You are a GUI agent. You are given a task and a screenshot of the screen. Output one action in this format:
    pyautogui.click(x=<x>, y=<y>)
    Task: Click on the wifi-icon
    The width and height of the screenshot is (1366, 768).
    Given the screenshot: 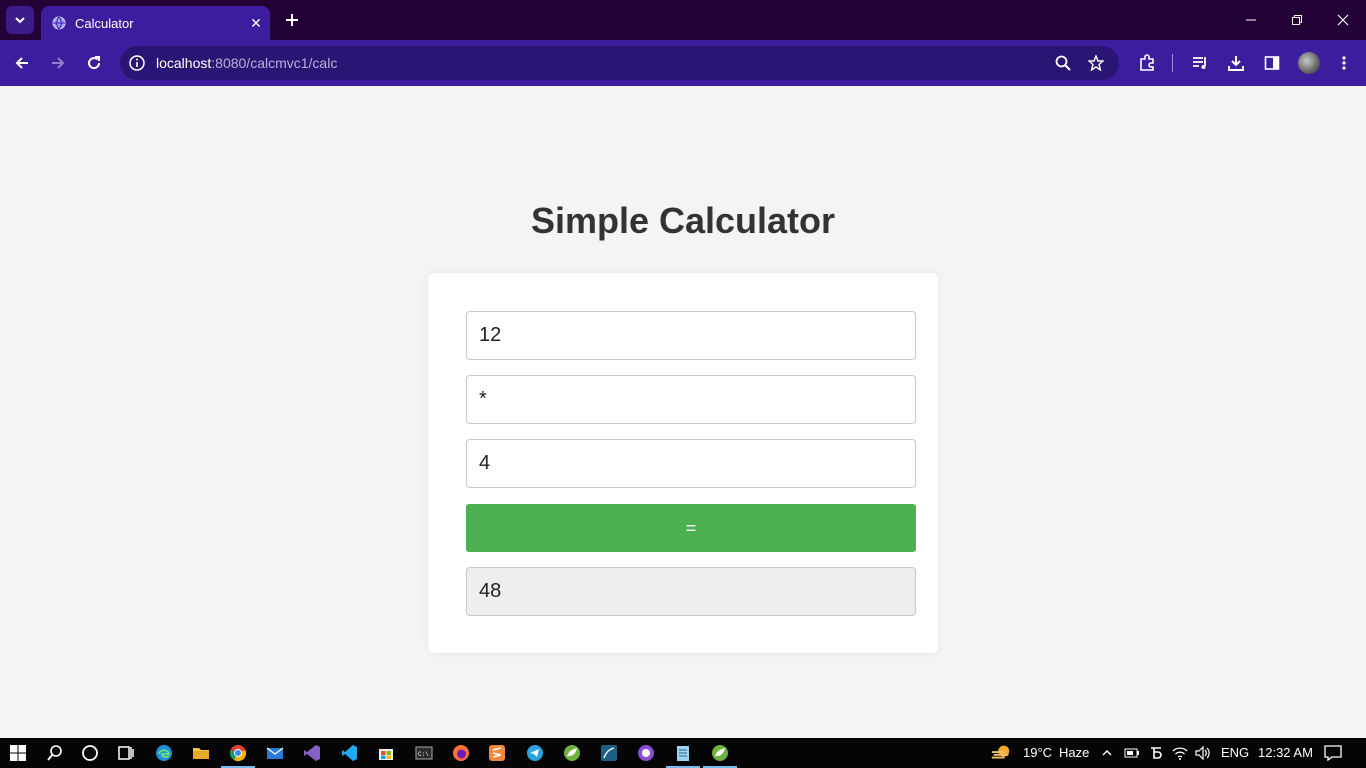 What is the action you would take?
    pyautogui.click(x=1180, y=753)
    